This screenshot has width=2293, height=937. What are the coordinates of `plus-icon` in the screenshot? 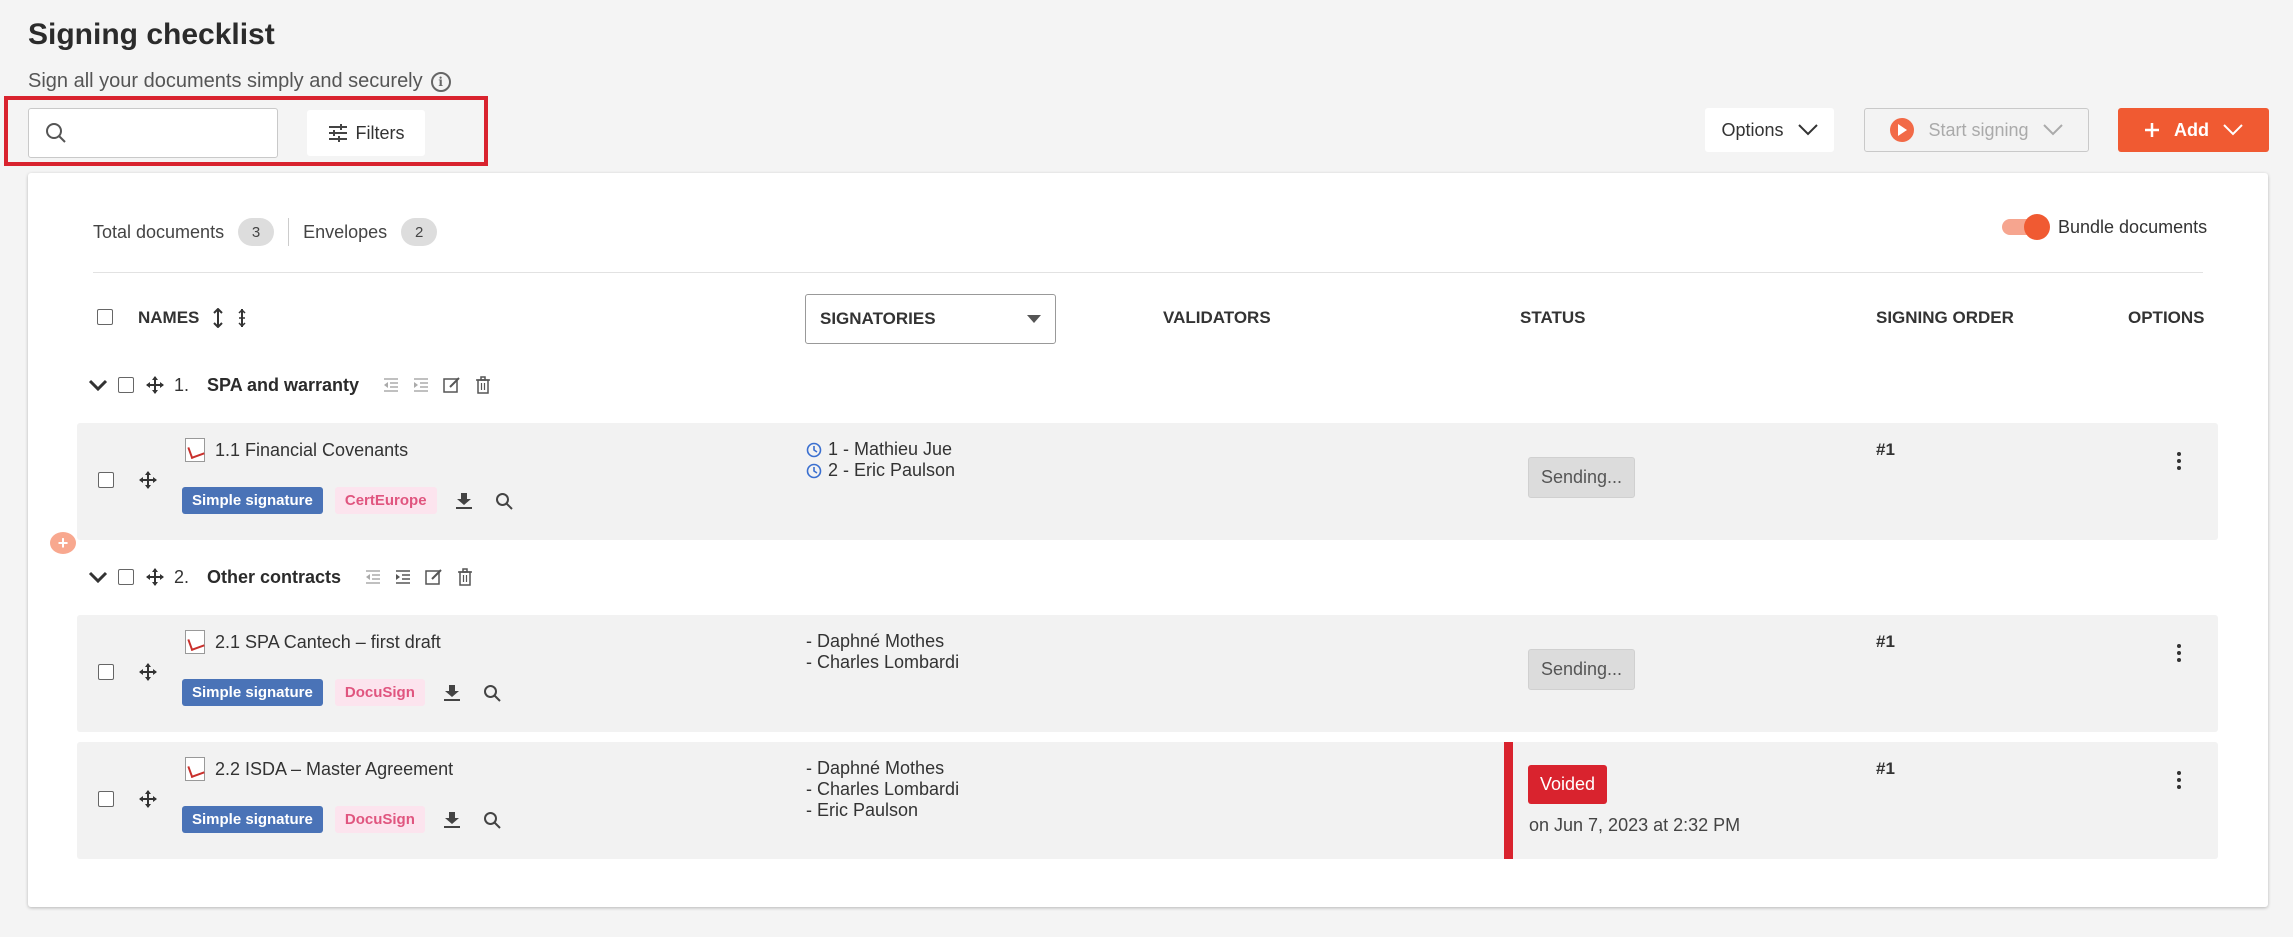 It's located at (2152, 130).